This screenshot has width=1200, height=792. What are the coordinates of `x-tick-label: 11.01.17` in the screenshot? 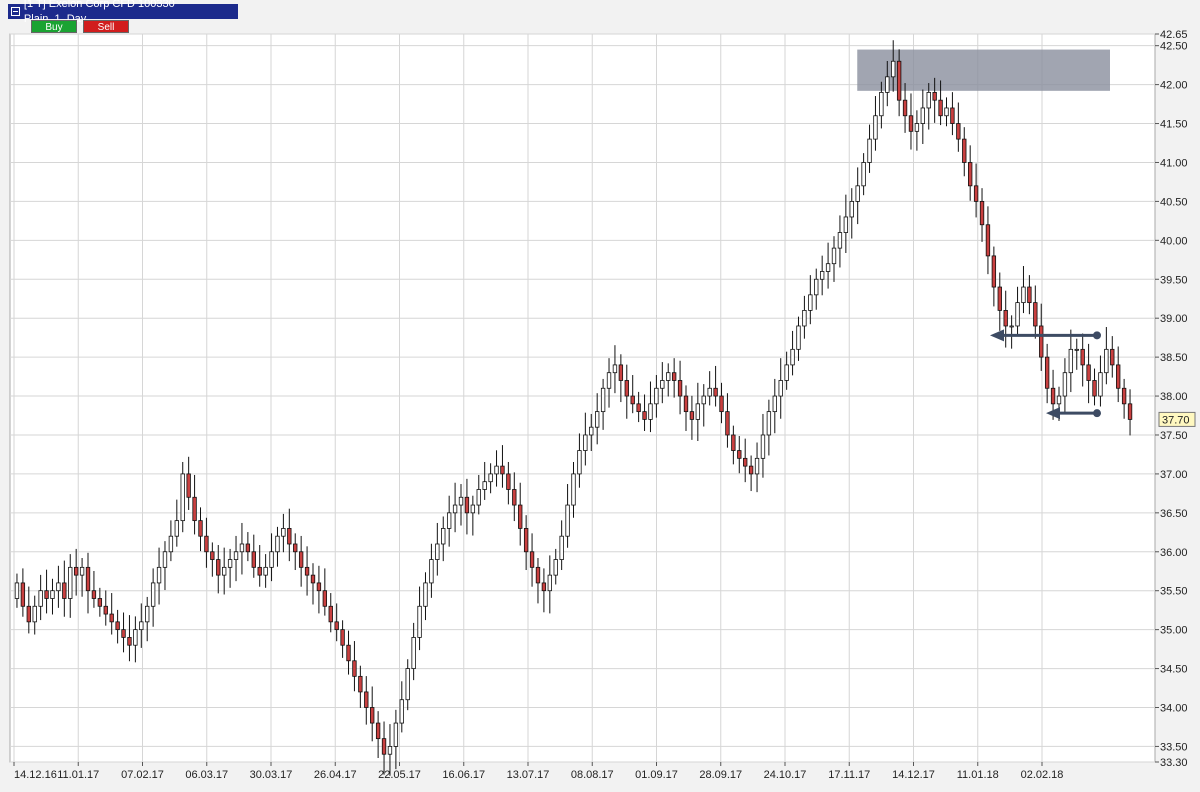 It's located at (78, 775).